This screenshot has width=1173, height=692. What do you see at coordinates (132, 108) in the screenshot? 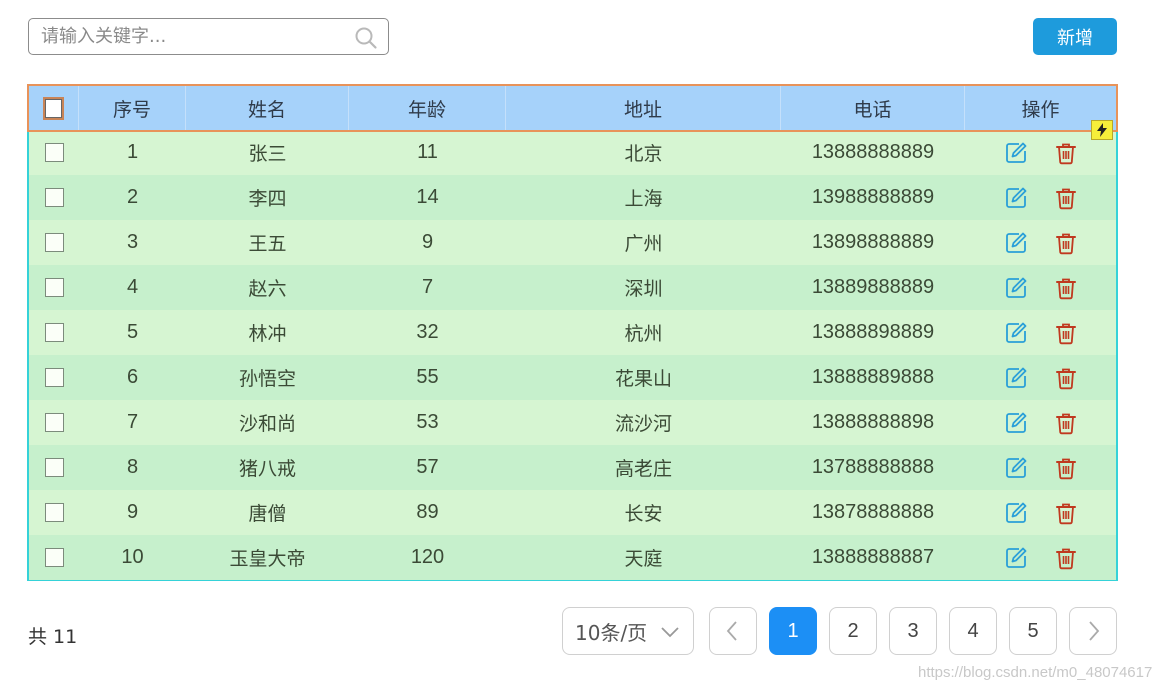
I see `header-no: 序号` at bounding box center [132, 108].